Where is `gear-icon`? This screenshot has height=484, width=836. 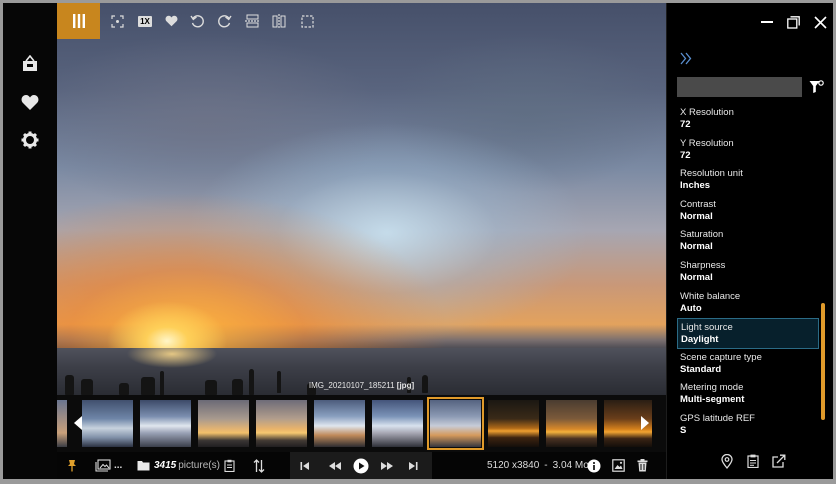 gear-icon is located at coordinates (30, 140).